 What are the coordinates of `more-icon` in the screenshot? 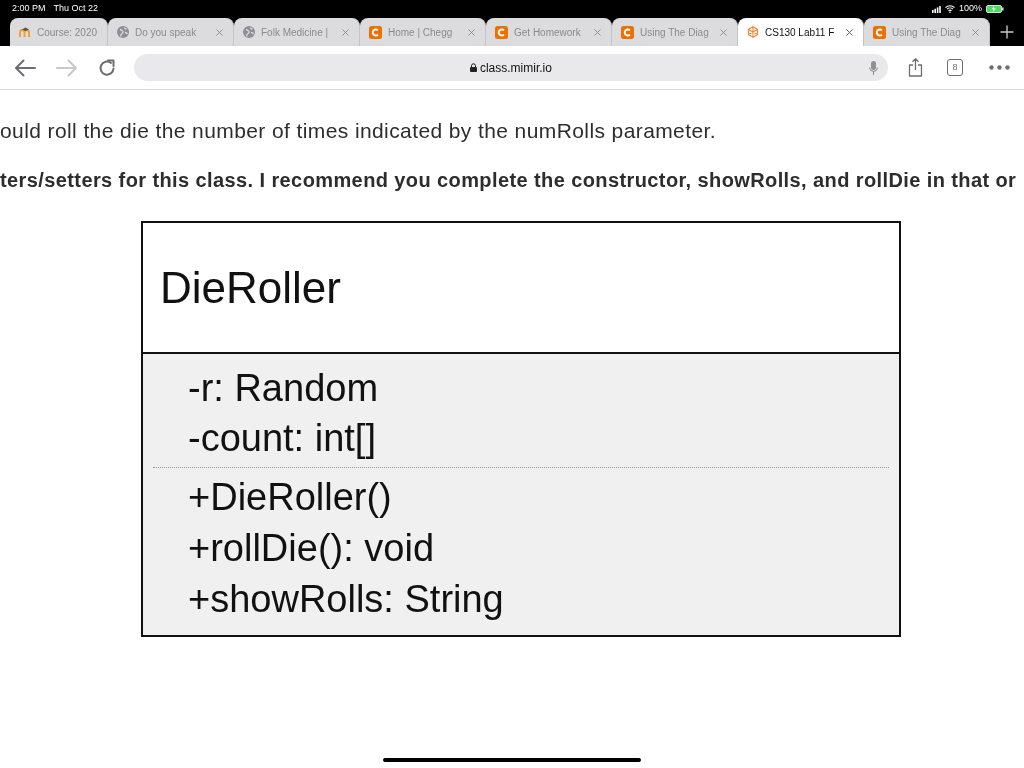 It's located at (999, 67).